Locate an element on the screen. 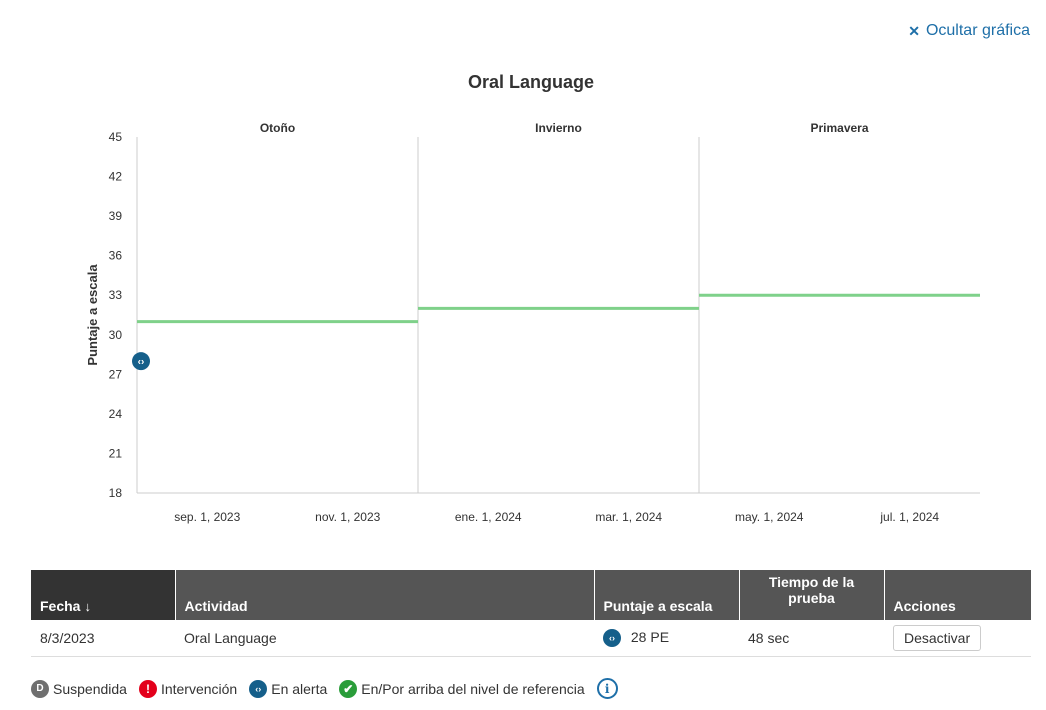  row-activity: Oral Language is located at coordinates (384, 638).